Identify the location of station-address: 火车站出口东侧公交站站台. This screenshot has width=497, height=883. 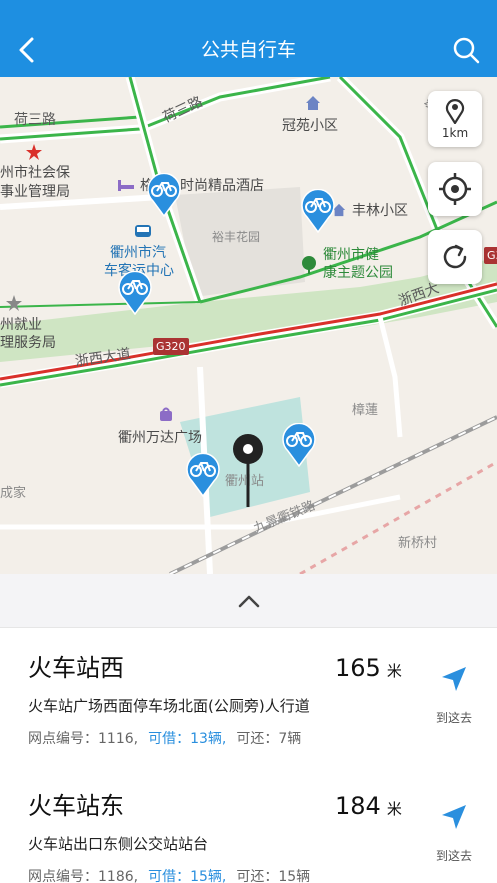
(118, 844).